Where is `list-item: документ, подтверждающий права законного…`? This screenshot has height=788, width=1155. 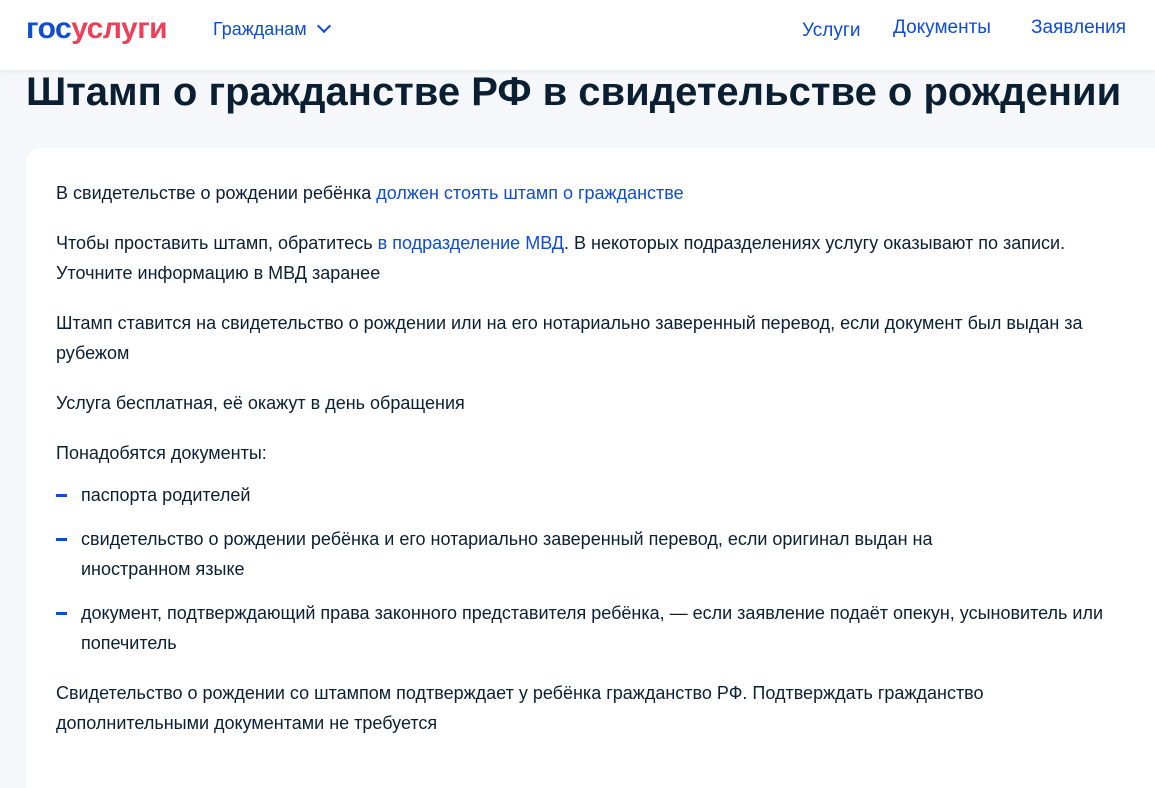 list-item: документ, подтверждающий права законного… is located at coordinates (586, 628).